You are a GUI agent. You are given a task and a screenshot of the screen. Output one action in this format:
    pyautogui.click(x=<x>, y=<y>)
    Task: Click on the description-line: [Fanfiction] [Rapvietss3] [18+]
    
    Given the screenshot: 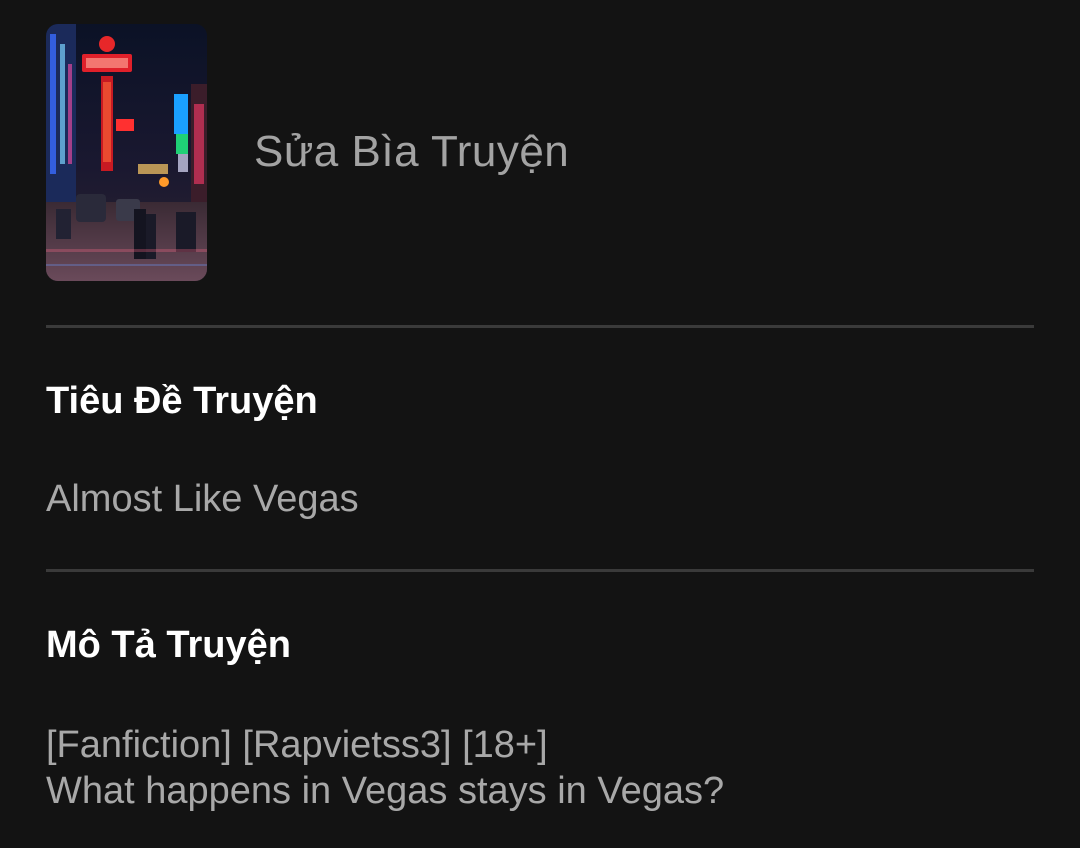 What is the action you would take?
    pyautogui.click(x=297, y=745)
    